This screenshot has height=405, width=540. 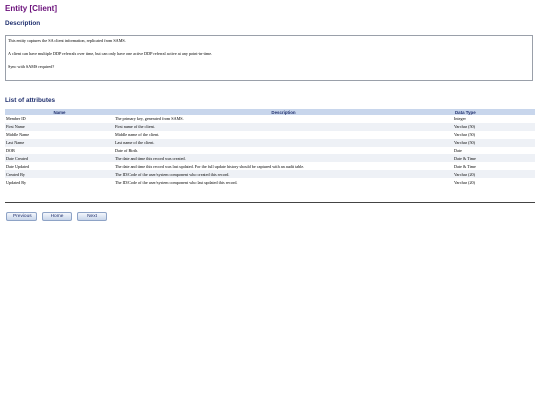 What do you see at coordinates (92, 216) in the screenshot?
I see `next-button: Next` at bounding box center [92, 216].